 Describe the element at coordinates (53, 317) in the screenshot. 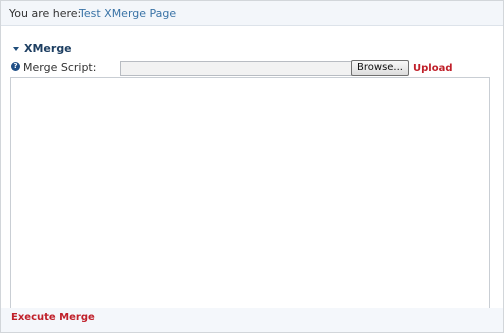

I see `execute-merge-link: Execute Merge` at that location.